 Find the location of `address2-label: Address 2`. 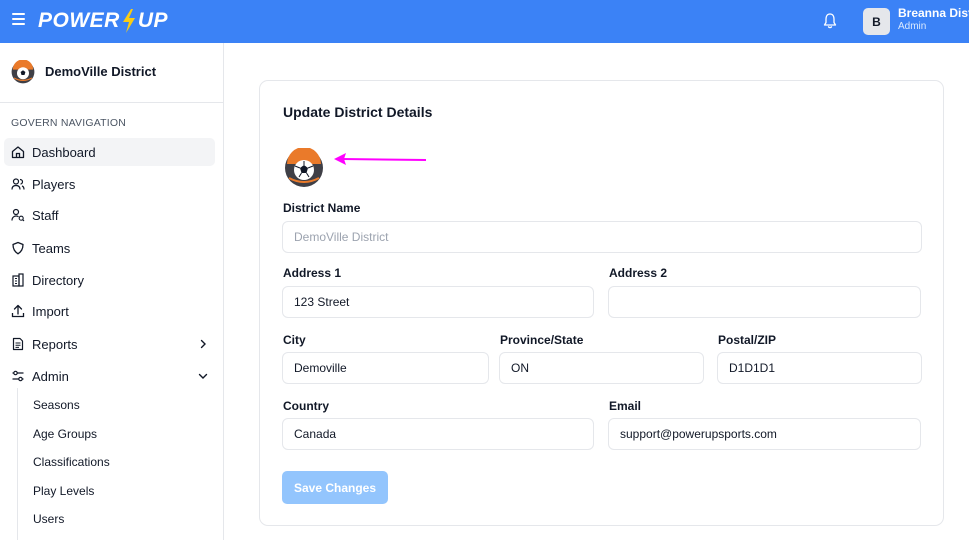

address2-label: Address 2 is located at coordinates (638, 273).